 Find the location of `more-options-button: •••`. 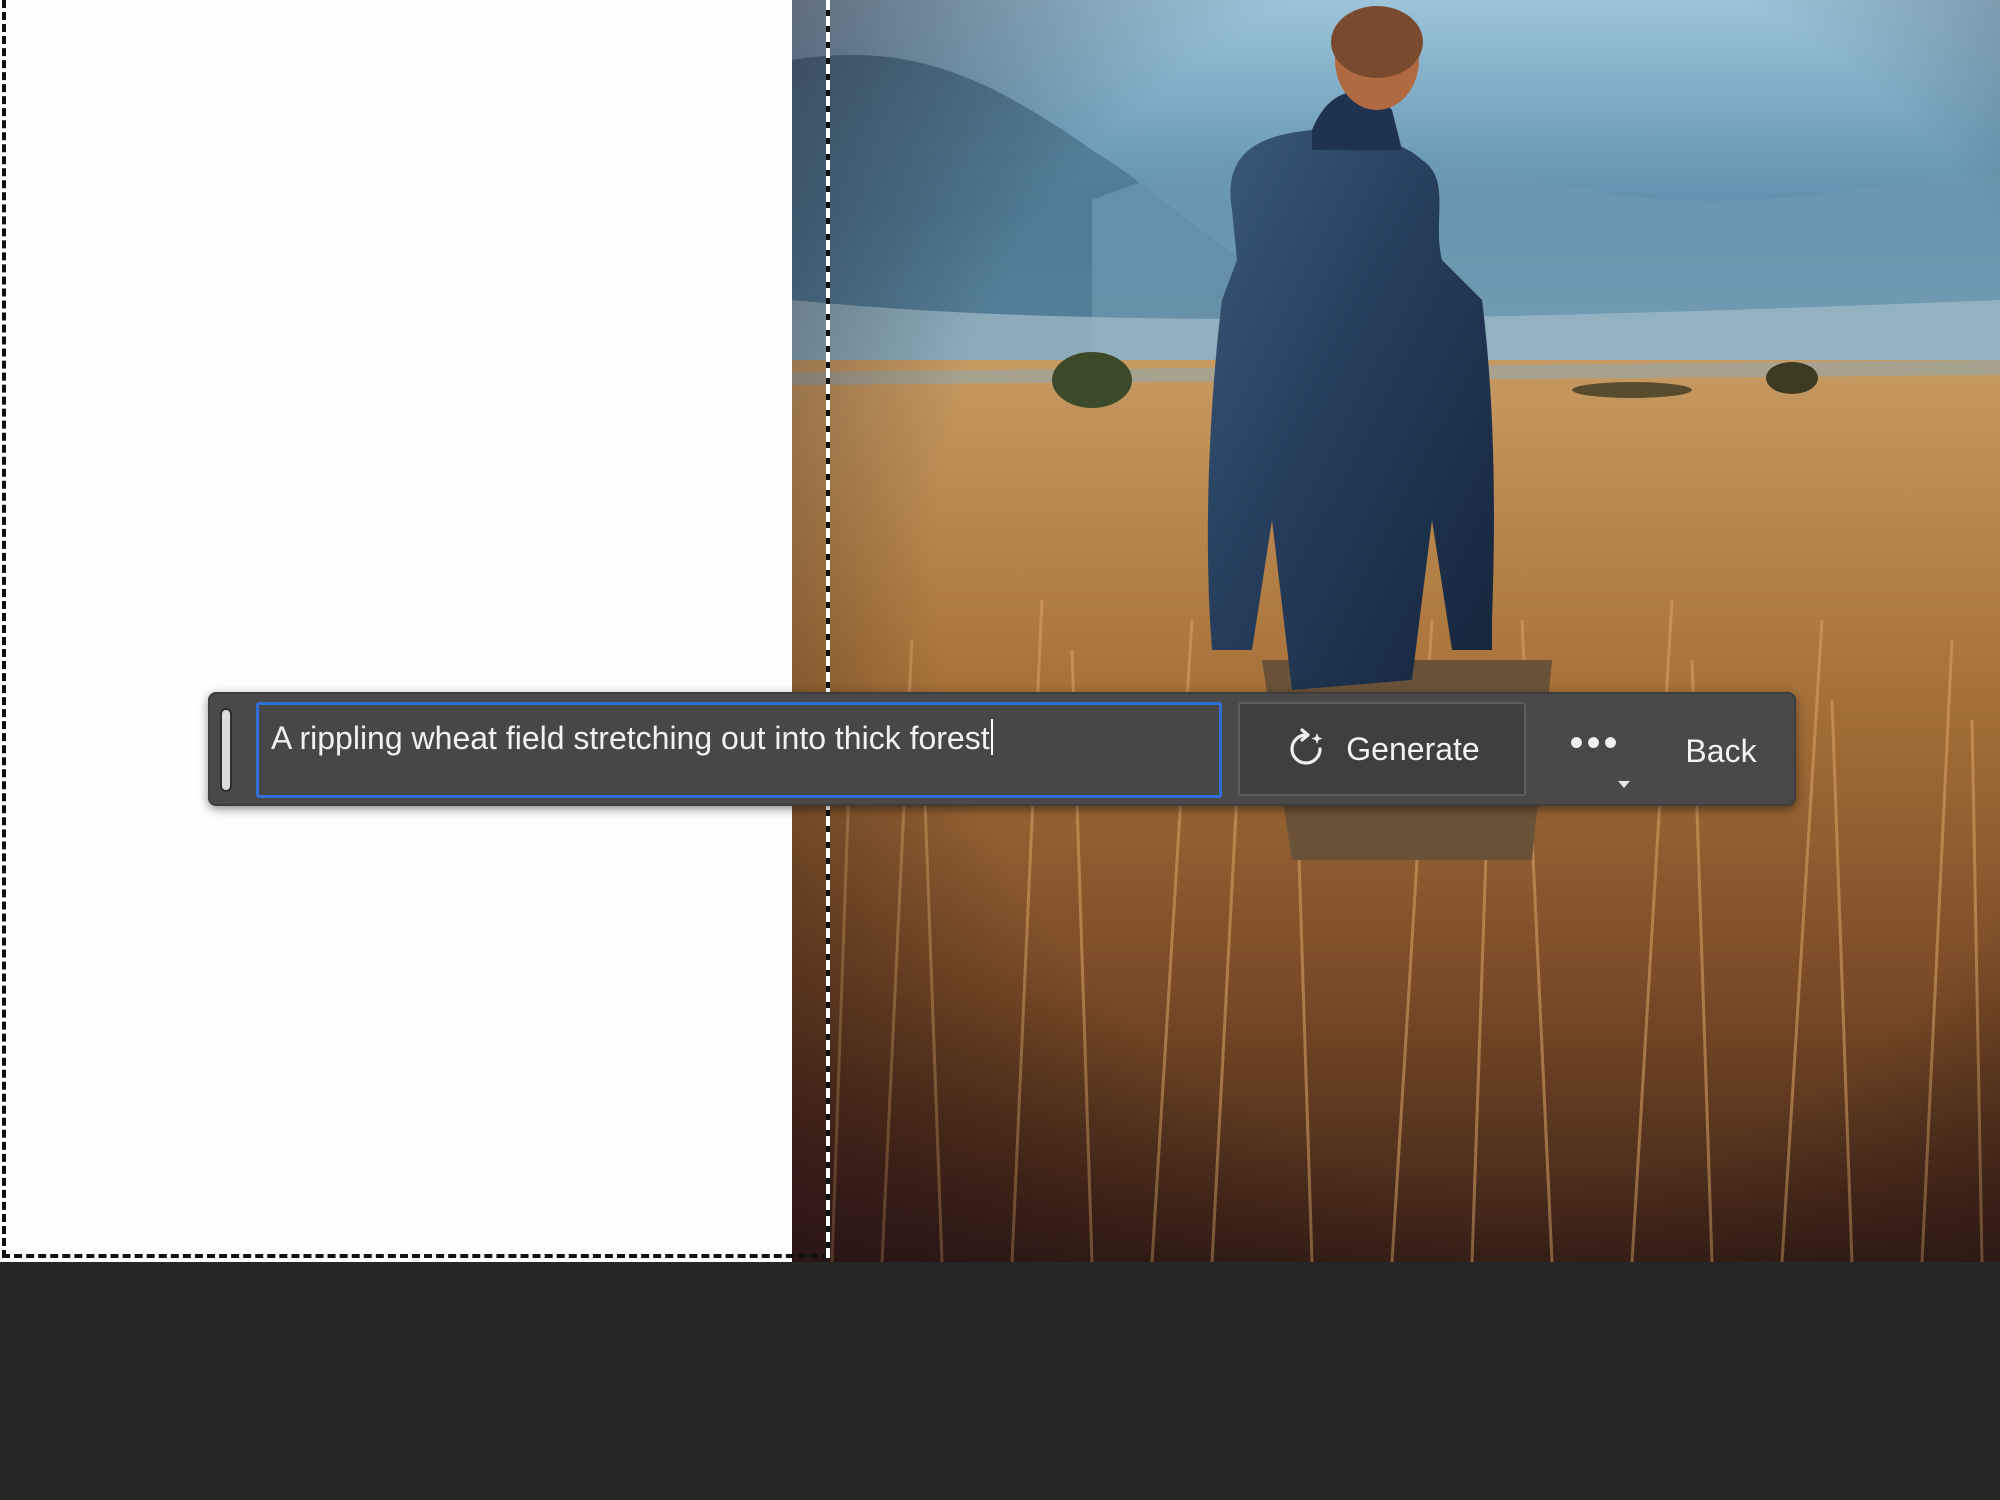

more-options-button: ••• is located at coordinates (1595, 751).